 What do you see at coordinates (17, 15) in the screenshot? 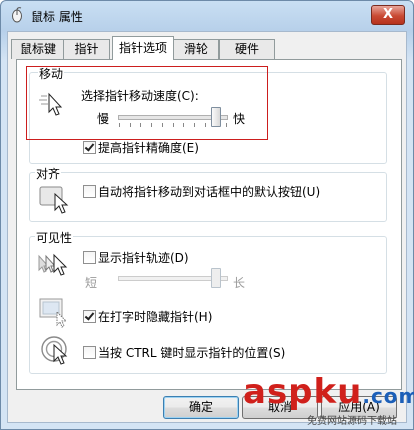
I see `mouse-icon` at bounding box center [17, 15].